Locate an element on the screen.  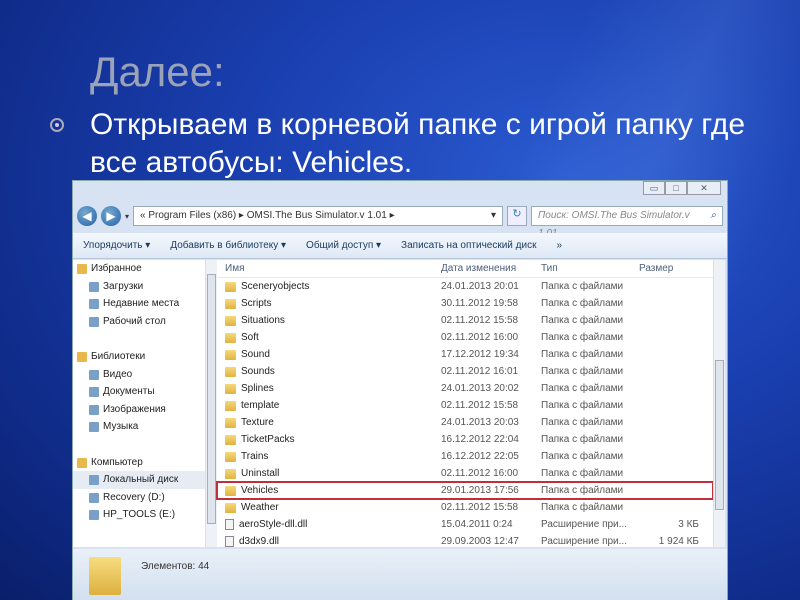
close-icon: ✕ is located at coordinates (704, 188).